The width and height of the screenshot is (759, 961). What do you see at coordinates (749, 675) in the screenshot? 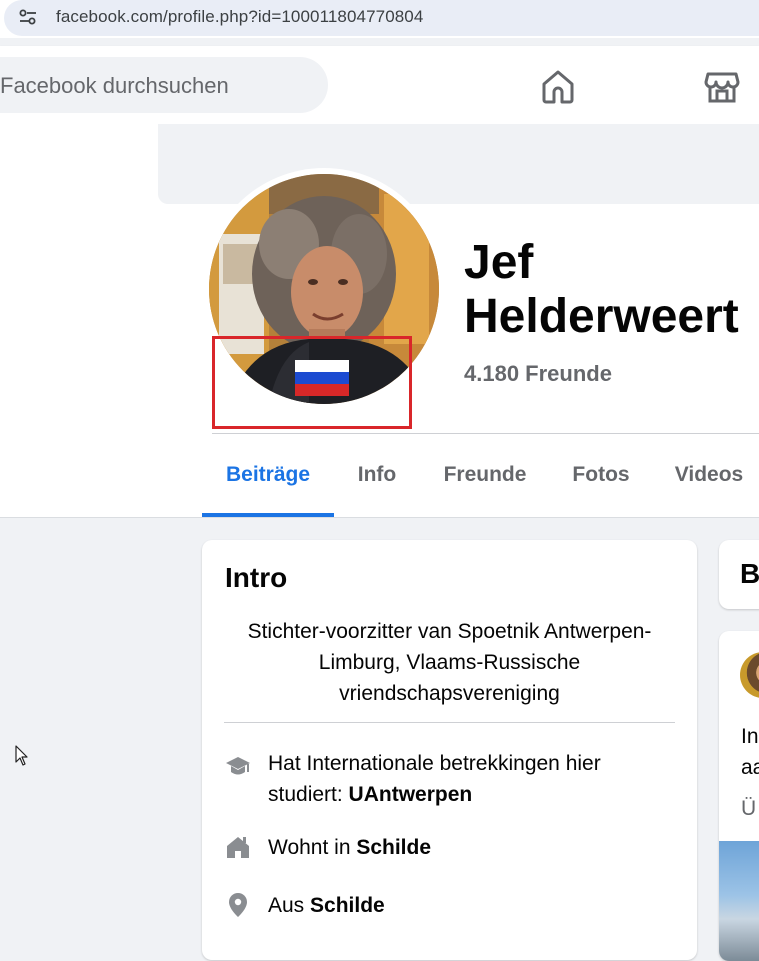
I see `avatar` at bounding box center [749, 675].